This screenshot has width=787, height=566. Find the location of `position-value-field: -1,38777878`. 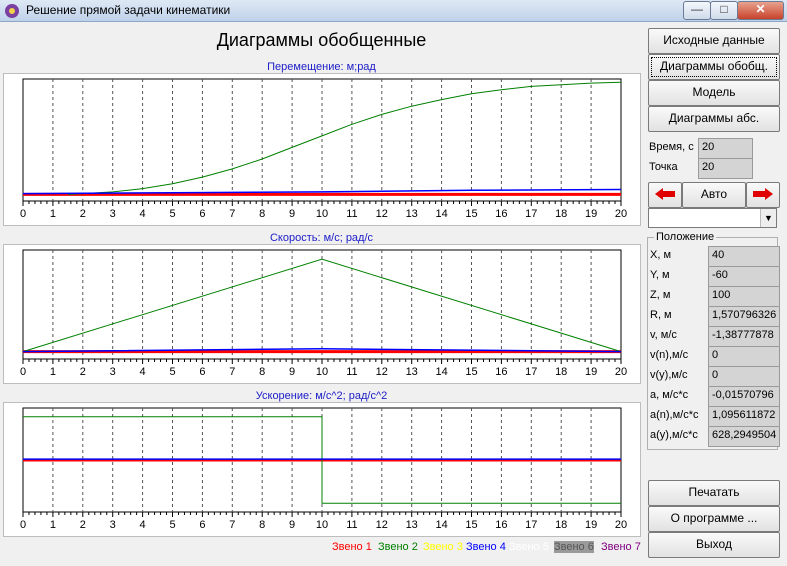

position-value-field: -1,38777878 is located at coordinates (744, 336).